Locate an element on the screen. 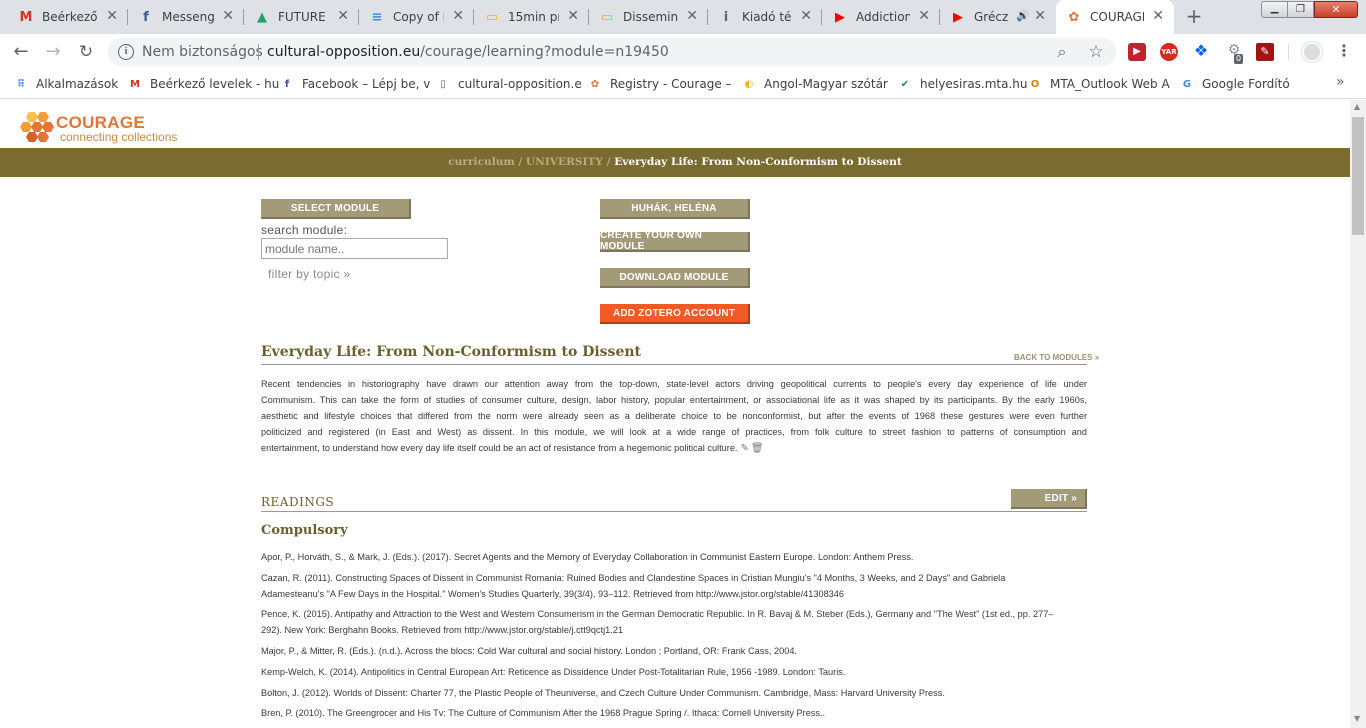  reload-icon: ↻ is located at coordinates (86, 52).